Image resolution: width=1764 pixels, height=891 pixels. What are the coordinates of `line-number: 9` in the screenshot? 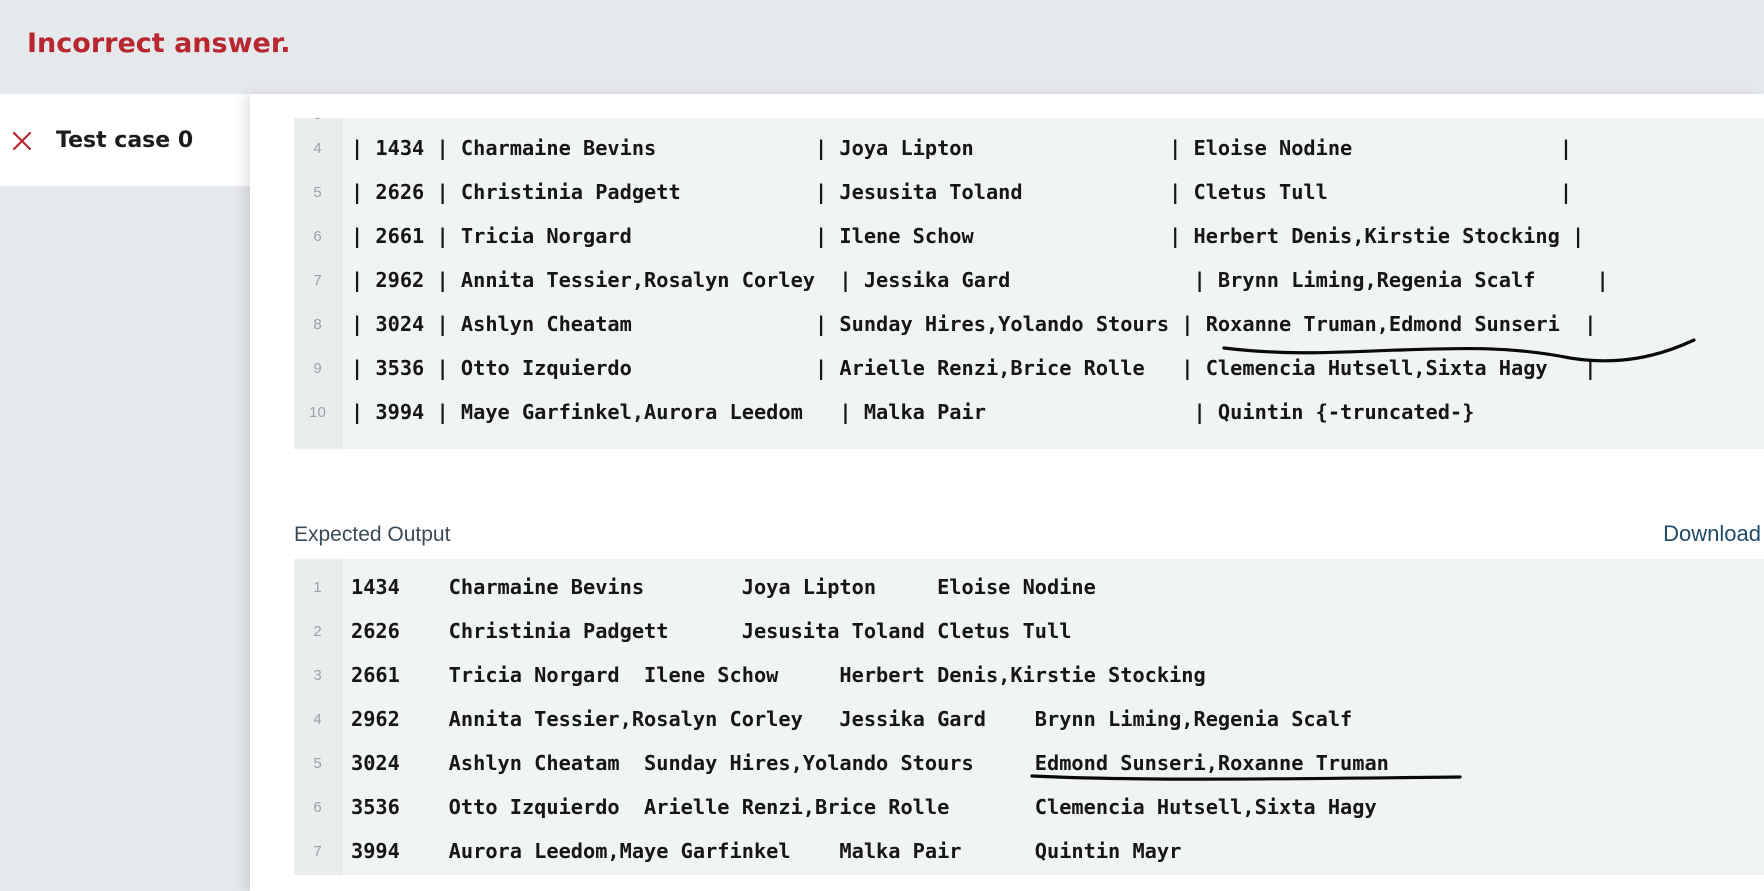 It's located at (317, 368).